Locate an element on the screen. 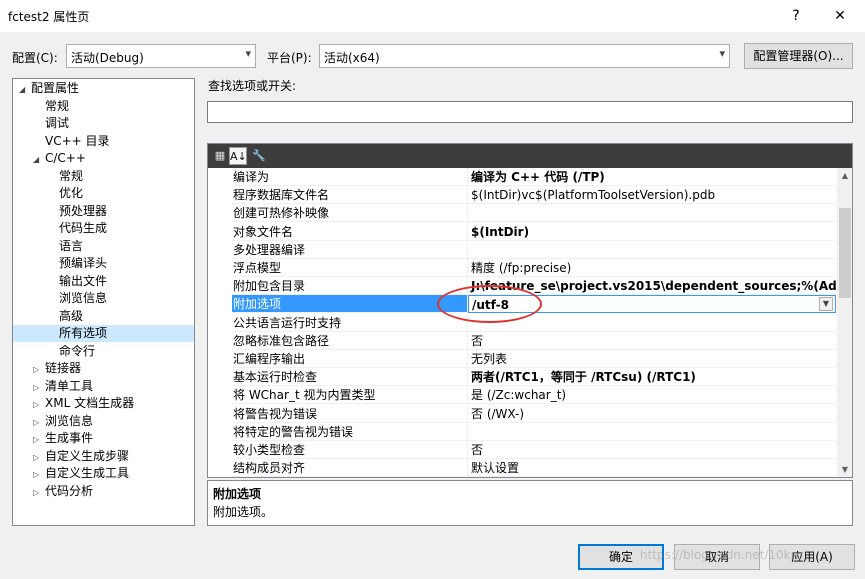 The image size is (865, 579). tree-item: ▷ 代码分析 is located at coordinates (103, 491).